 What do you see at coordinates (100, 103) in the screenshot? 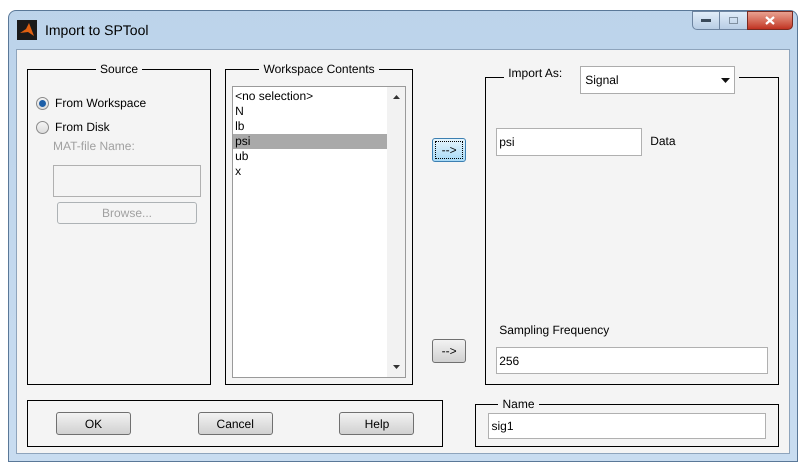
I see `radio-label: From Workspace` at bounding box center [100, 103].